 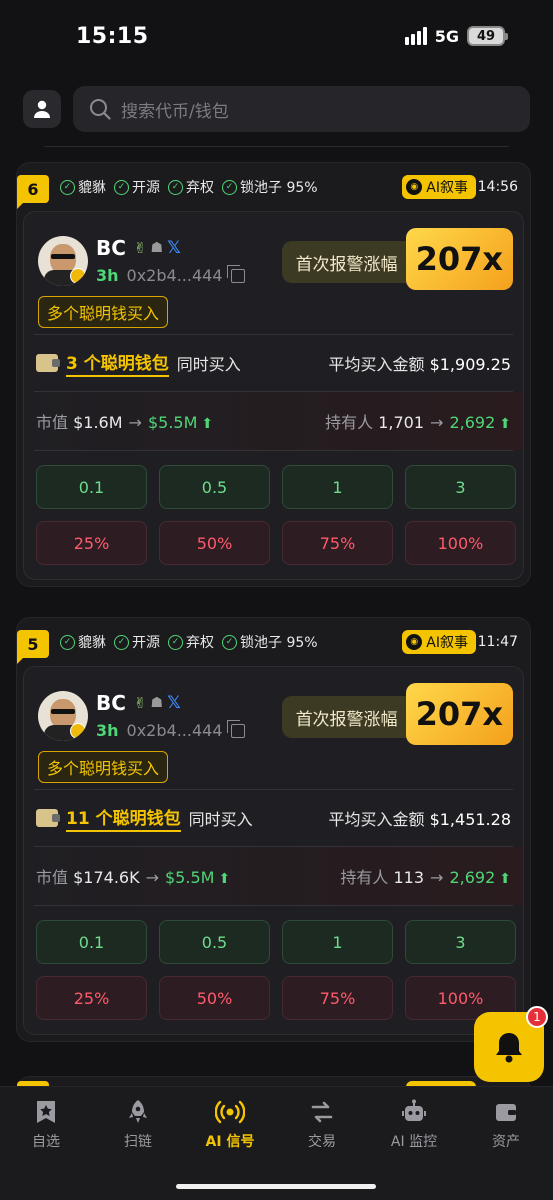 What do you see at coordinates (276, 970) in the screenshot?
I see `quick-trade-buttons: 0.1 0.5 1 3 25% 50% 75% 100%` at bounding box center [276, 970].